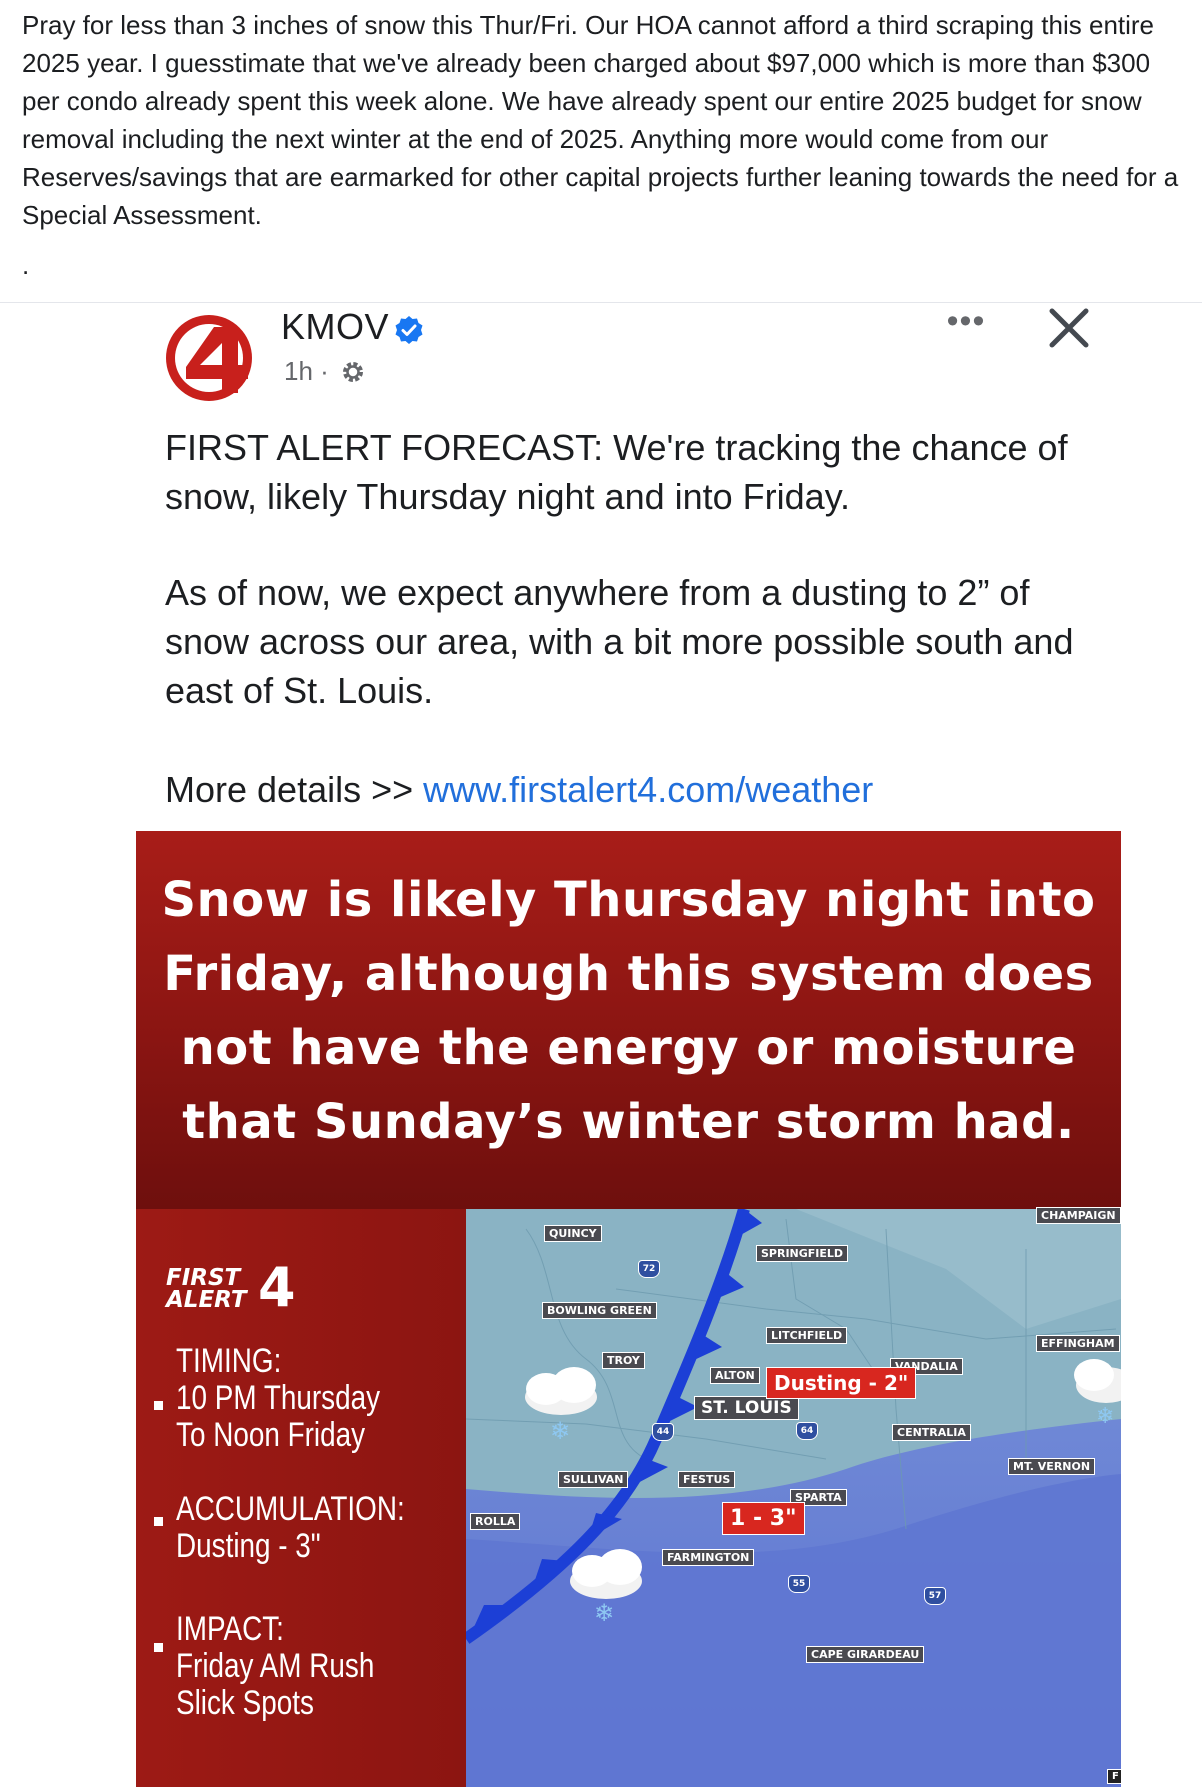 Image resolution: width=1202 pixels, height=1787 pixels. I want to click on weather-link: www.firstalert4.com/weather, so click(648, 789).